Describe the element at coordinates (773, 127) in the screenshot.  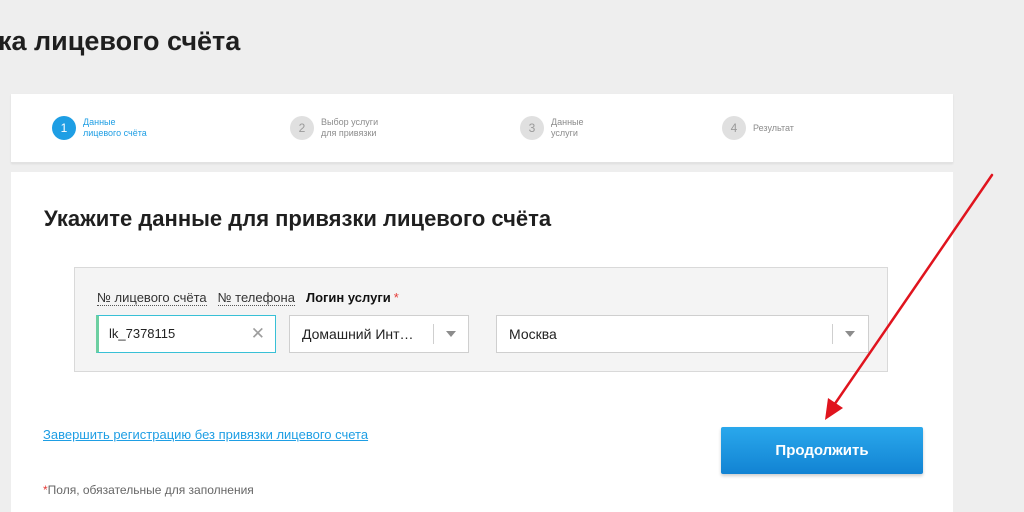
I see `step-label: Результат` at that location.